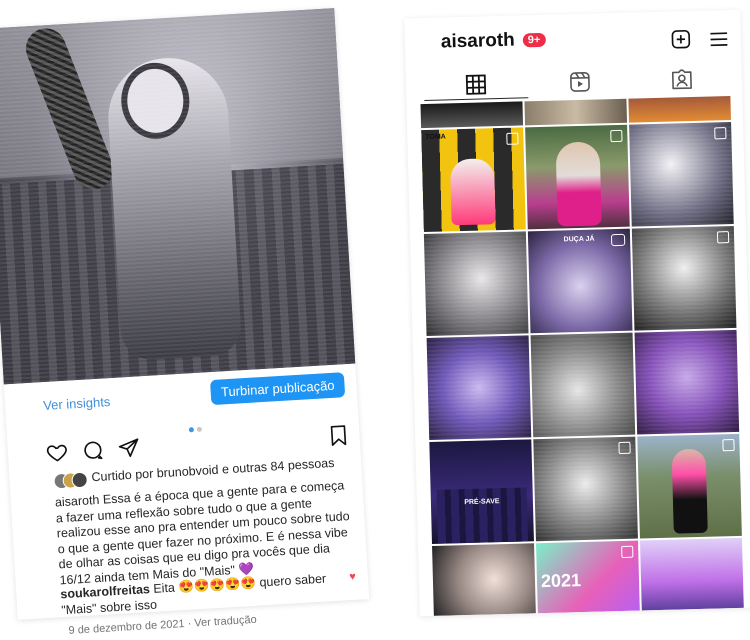  Describe the element at coordinates (681, 39) in the screenshot. I see `create-post-icon` at that location.